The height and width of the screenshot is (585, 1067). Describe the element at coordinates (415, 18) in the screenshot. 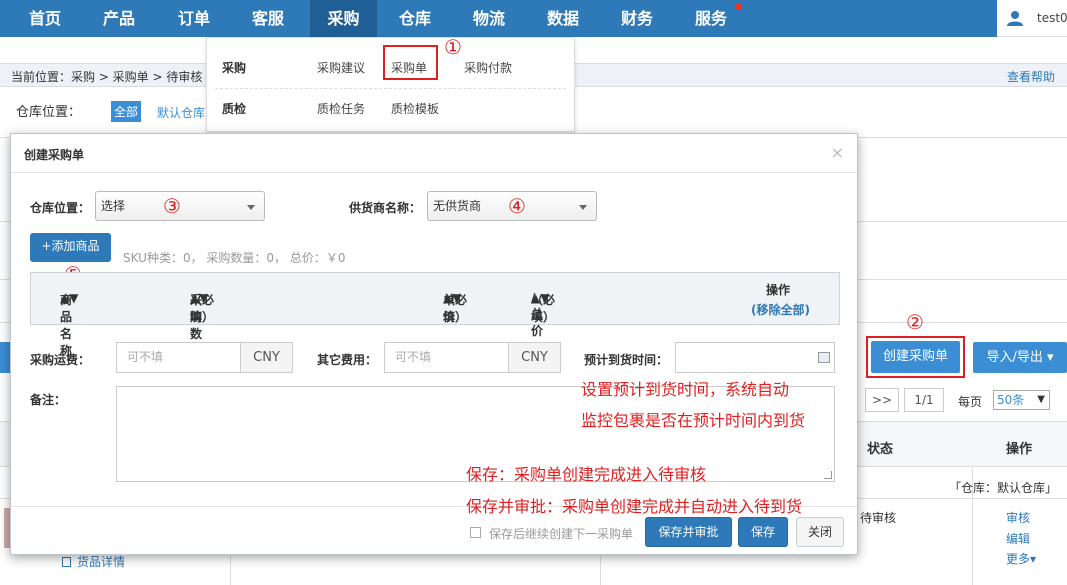

I see `nav-item-warehouse: 仓库` at that location.